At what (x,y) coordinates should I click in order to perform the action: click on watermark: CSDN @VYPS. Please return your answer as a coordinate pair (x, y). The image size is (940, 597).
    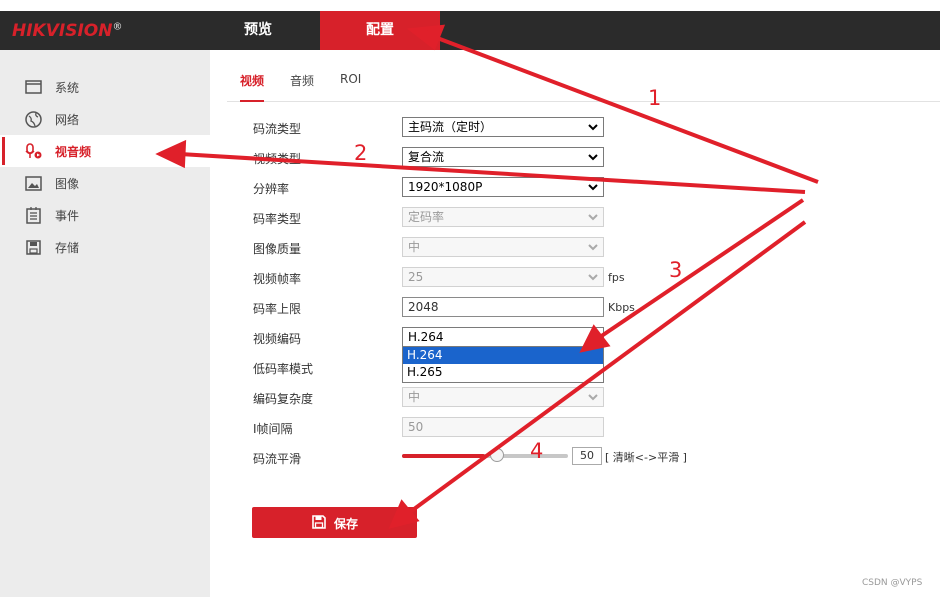
    Looking at the image, I should click on (892, 583).